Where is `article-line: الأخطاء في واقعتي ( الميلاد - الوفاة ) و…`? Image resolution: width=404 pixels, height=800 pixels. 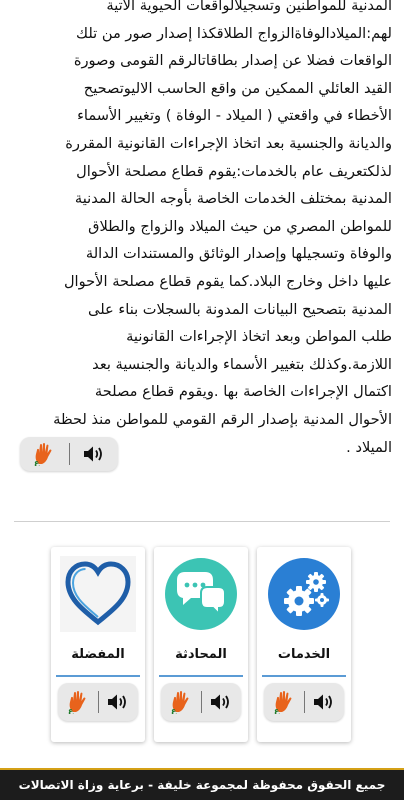 article-line: الأخطاء في واقعتي ( الميلاد - الوفاة ) و… is located at coordinates (234, 116).